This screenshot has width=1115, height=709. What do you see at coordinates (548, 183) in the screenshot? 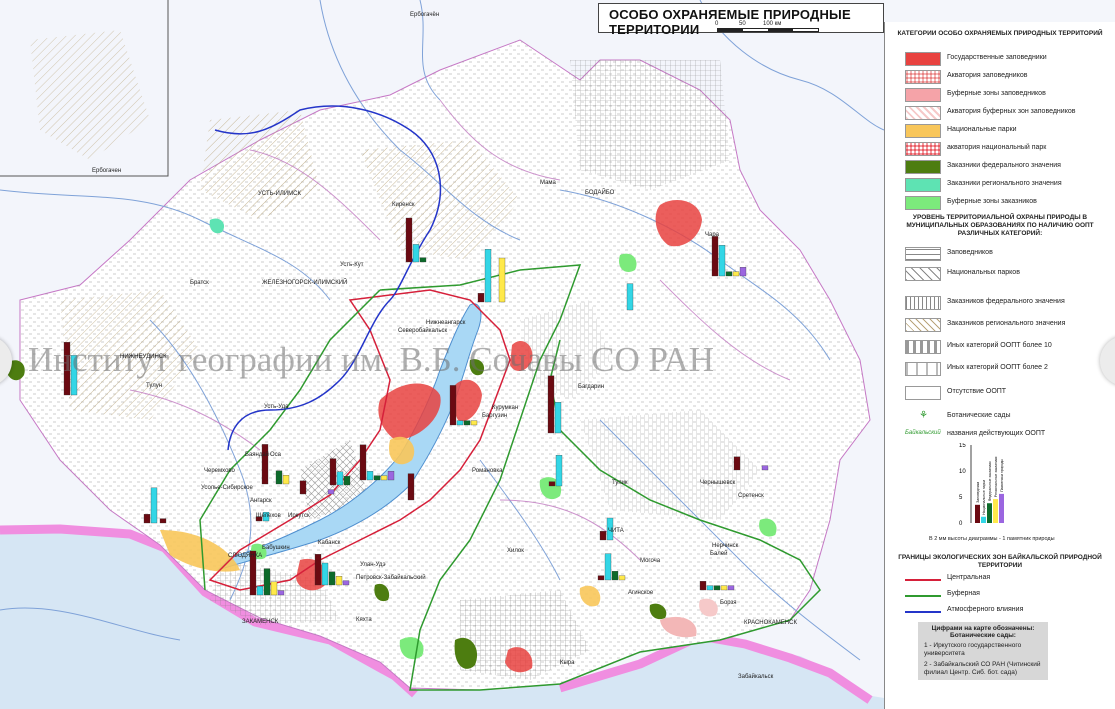
I see `place-label: Мама` at bounding box center [548, 183].